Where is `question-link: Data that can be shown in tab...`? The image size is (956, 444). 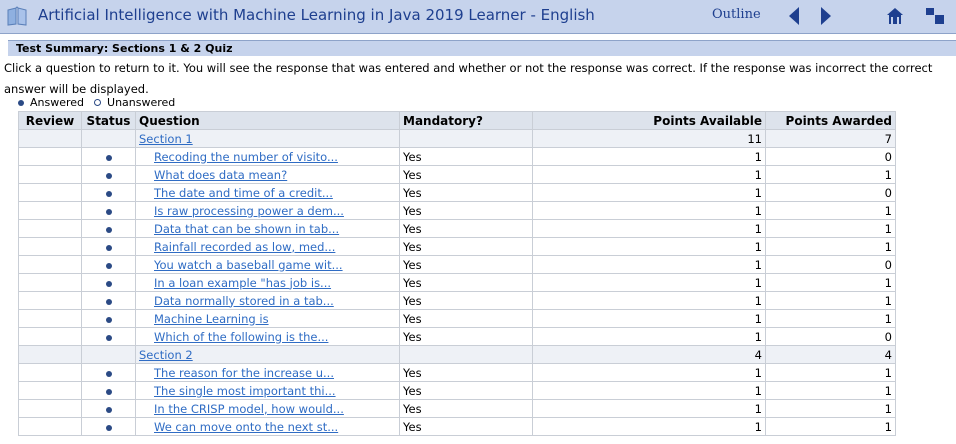
question-link: Data that can be shown in tab... is located at coordinates (246, 229).